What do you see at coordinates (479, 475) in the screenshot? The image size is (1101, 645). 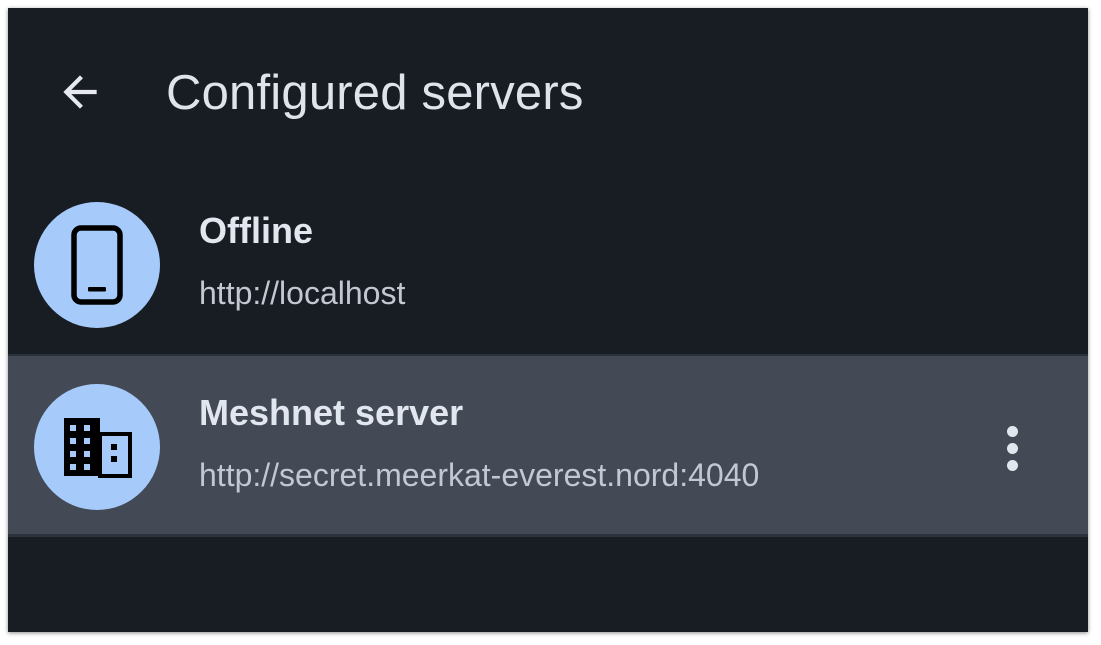 I see `server-url: http://secret.meerkat-everest.nord:4040` at bounding box center [479, 475].